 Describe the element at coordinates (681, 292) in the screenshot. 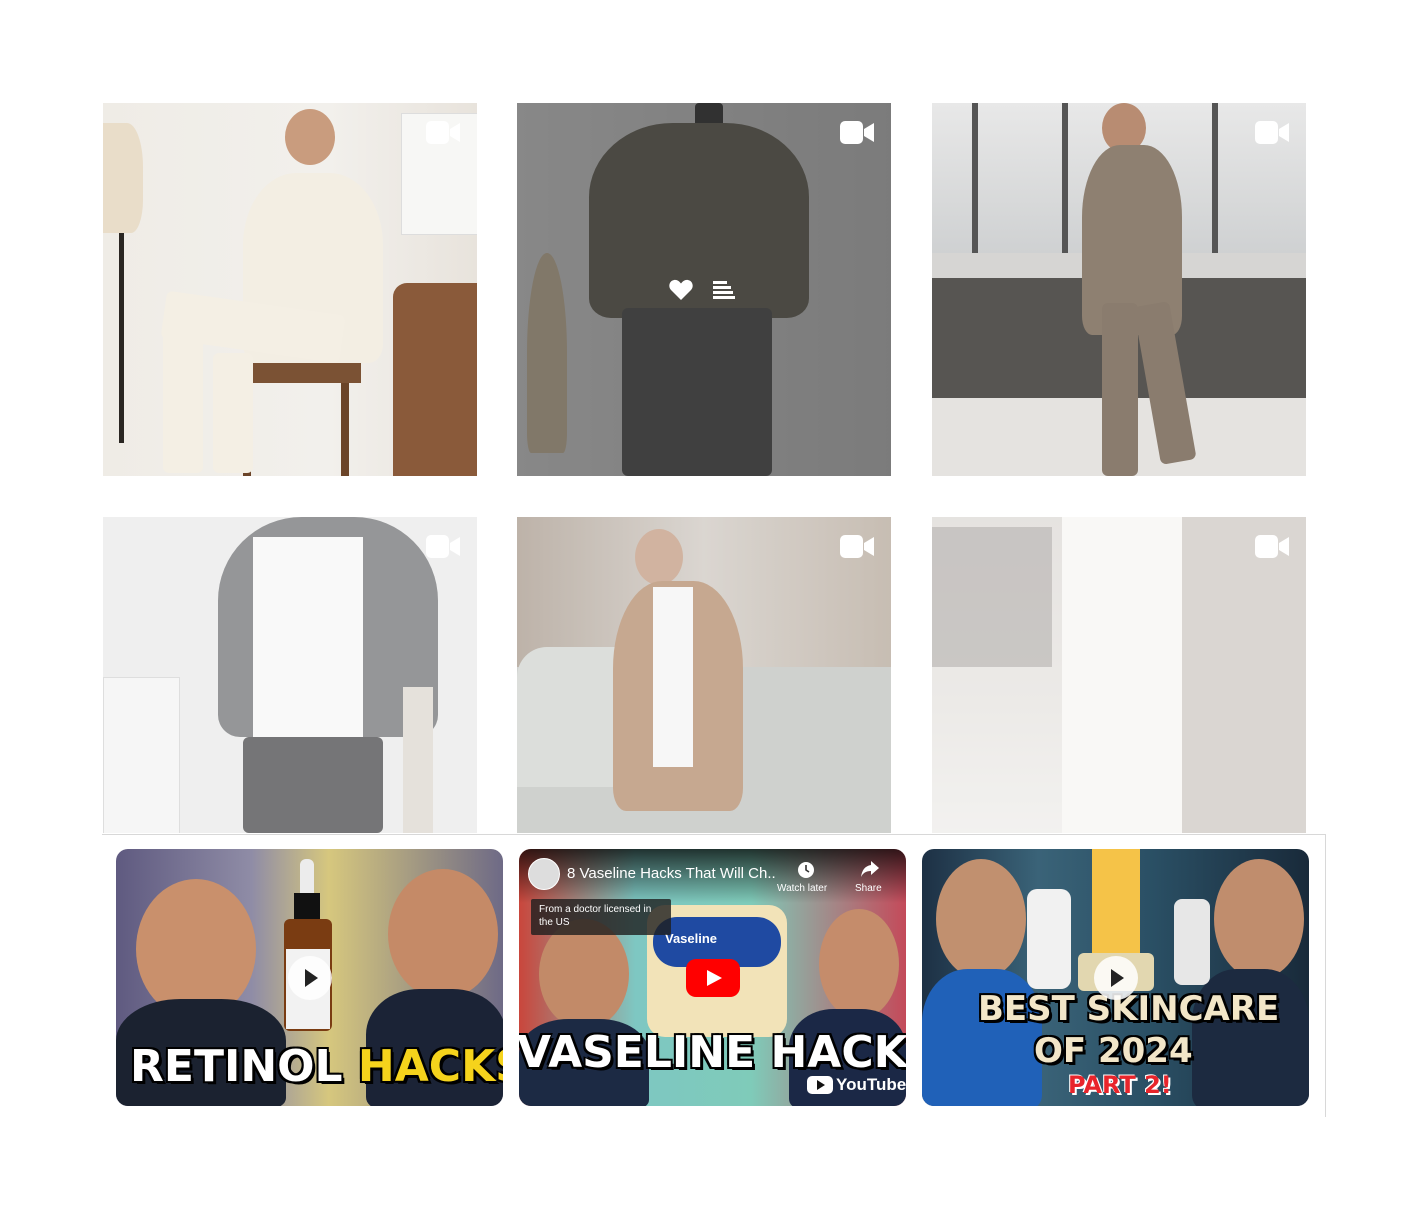

I see `heart-icon` at that location.